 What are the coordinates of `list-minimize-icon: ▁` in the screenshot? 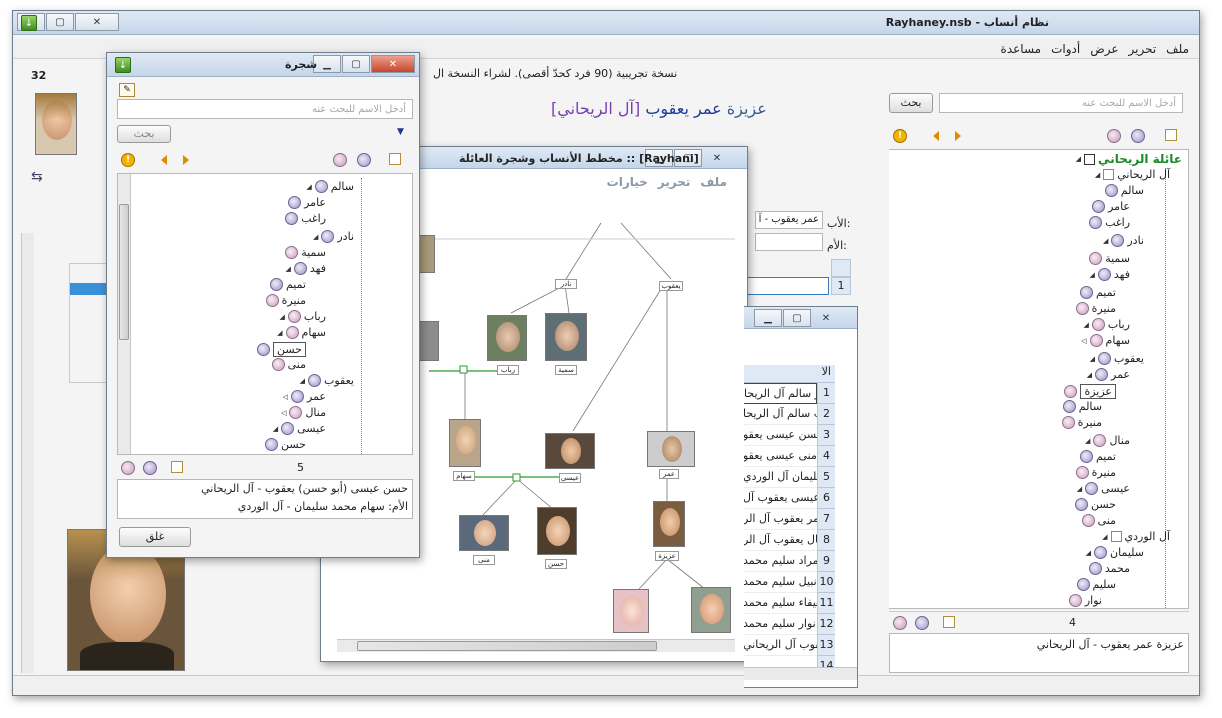 It's located at (768, 318).